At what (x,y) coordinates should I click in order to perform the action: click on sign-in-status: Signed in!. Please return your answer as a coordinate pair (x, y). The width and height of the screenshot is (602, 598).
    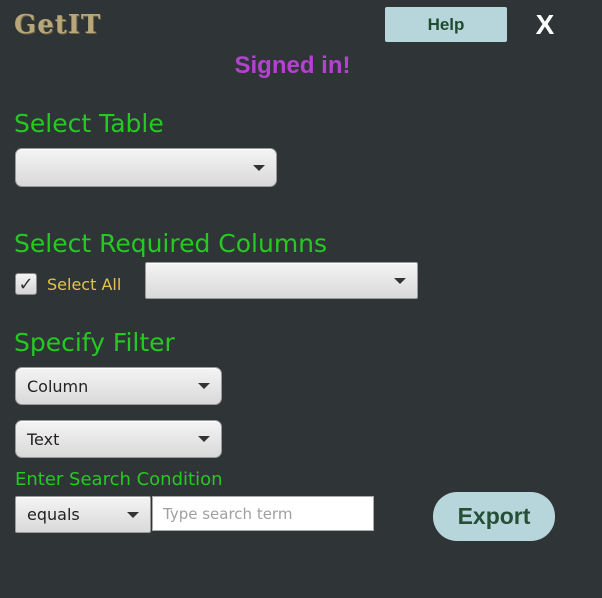
    Looking at the image, I should click on (292, 65).